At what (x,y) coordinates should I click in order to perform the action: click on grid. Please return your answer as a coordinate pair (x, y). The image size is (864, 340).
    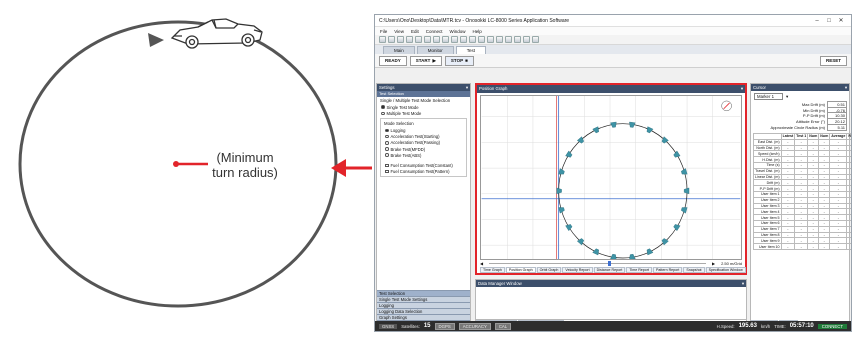
    Looking at the image, I should click on (611, 177).